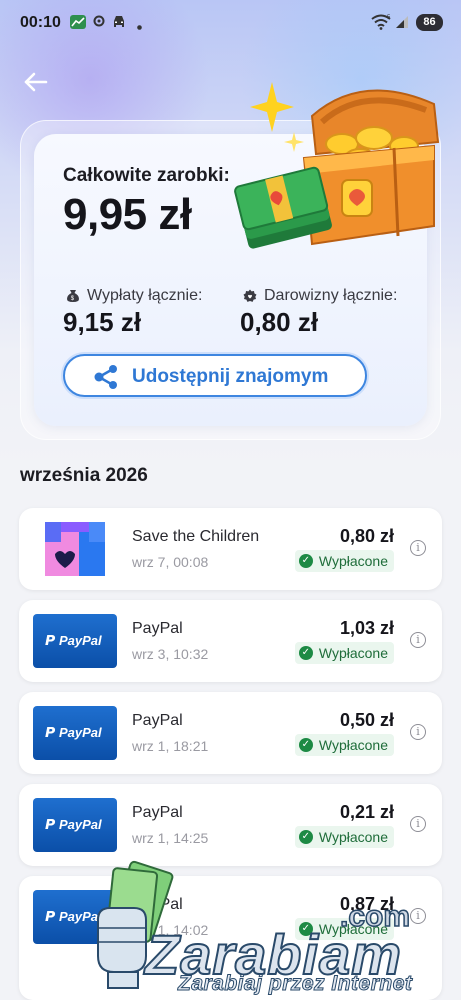 The height and width of the screenshot is (1000, 461). Describe the element at coordinates (331, 295) in the screenshot. I see `donations-label: Darowizny łącznie:` at that location.